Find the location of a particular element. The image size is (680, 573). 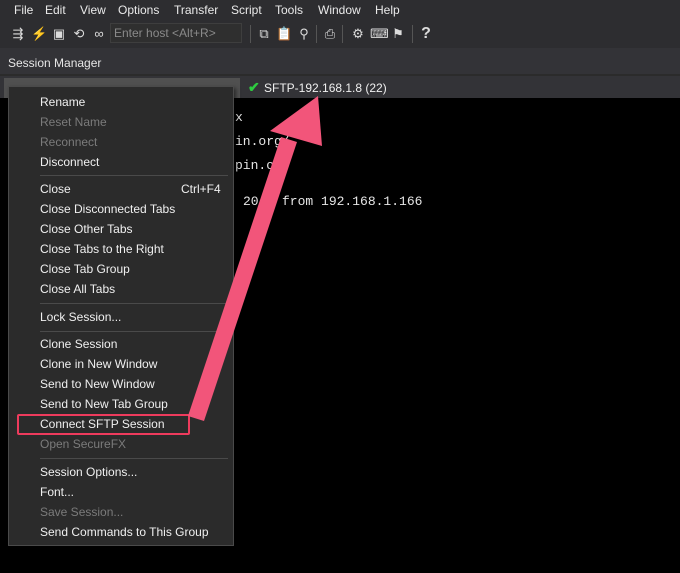

menu-transfer: Transfer is located at coordinates (196, 10).